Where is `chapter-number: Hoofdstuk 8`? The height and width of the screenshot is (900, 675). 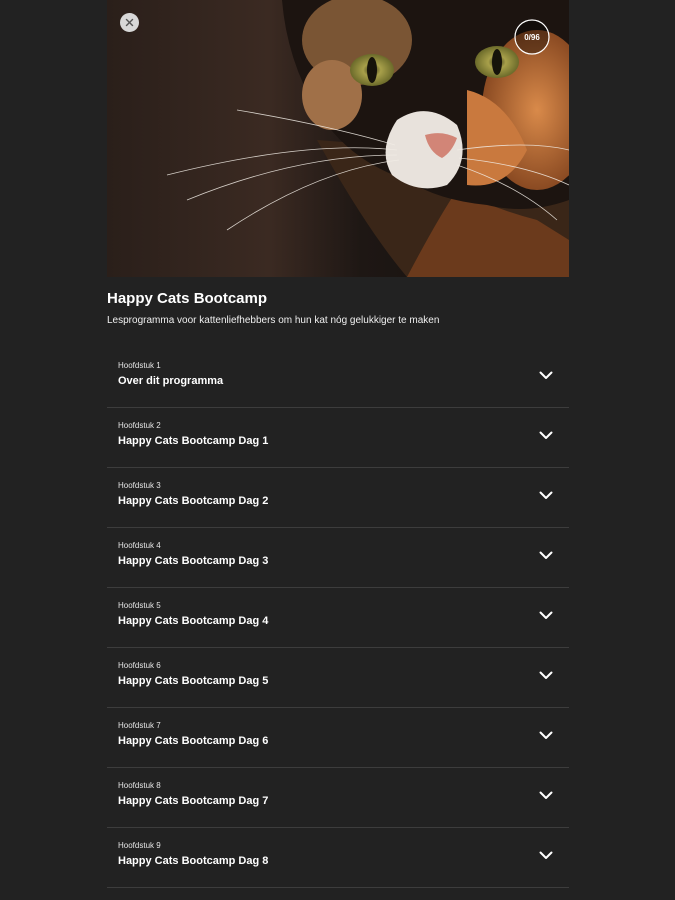
chapter-number: Hoofdstuk 8 is located at coordinates (139, 785).